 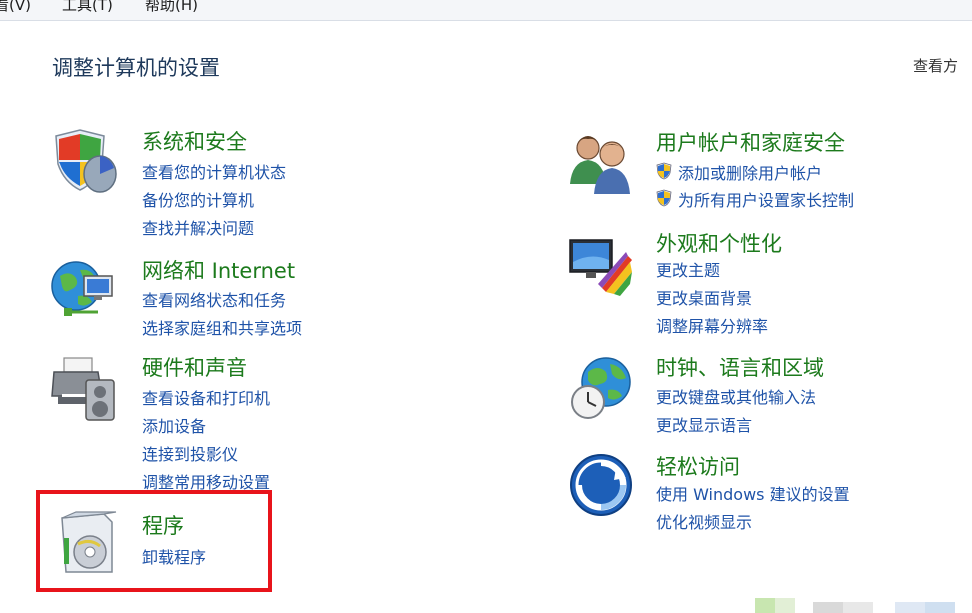 I want to click on link-homegroup-sharing: 选择家庭组和共享选项, so click(x=222, y=327).